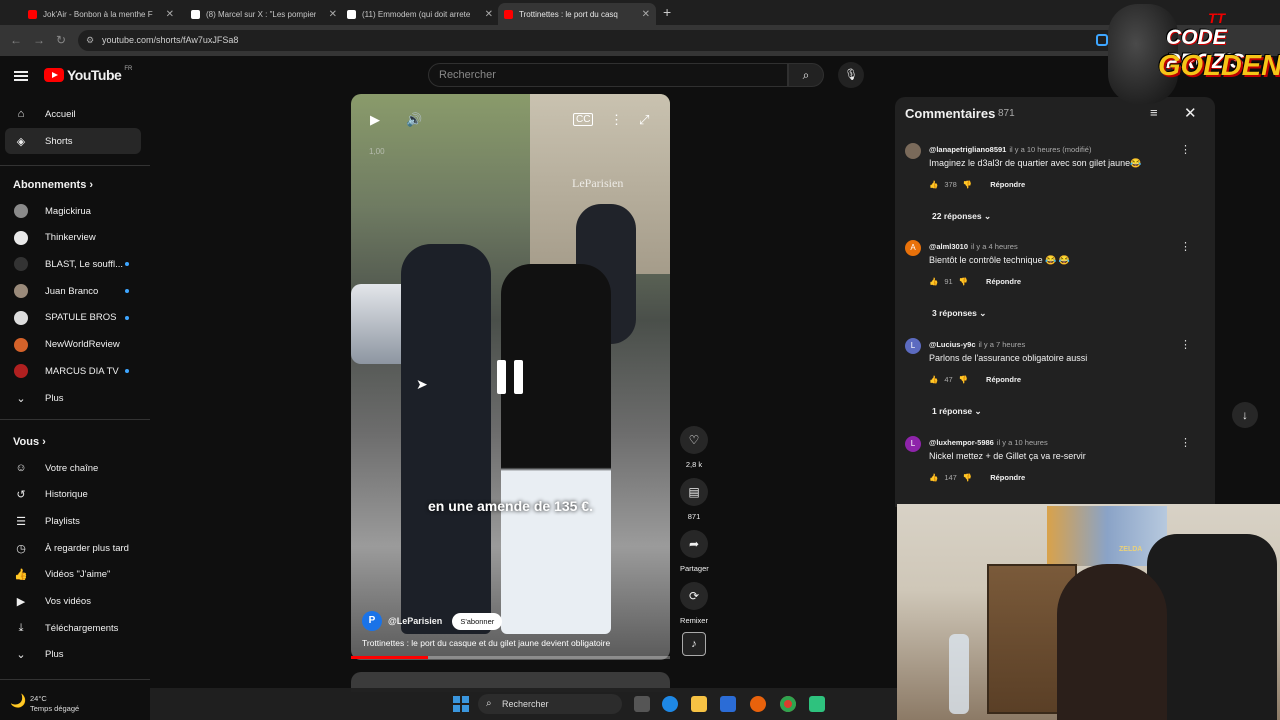 This screenshot has width=1280, height=720. I want to click on chrome-icon, so click(788, 704).